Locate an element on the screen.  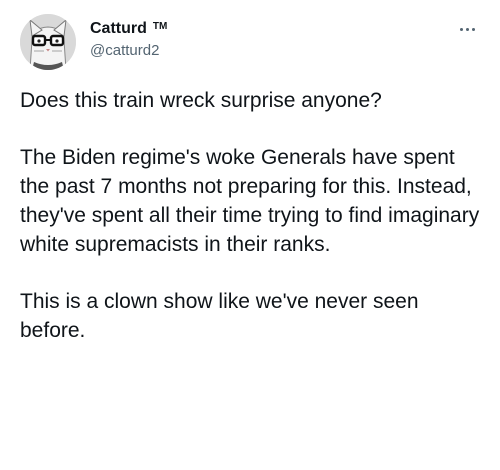
avatar is located at coordinates (48, 42).